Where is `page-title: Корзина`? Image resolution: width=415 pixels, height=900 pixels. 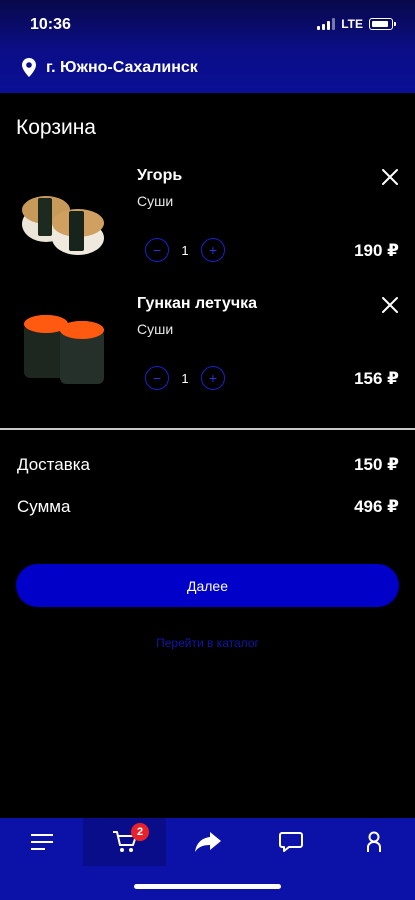 page-title: Корзина is located at coordinates (56, 127).